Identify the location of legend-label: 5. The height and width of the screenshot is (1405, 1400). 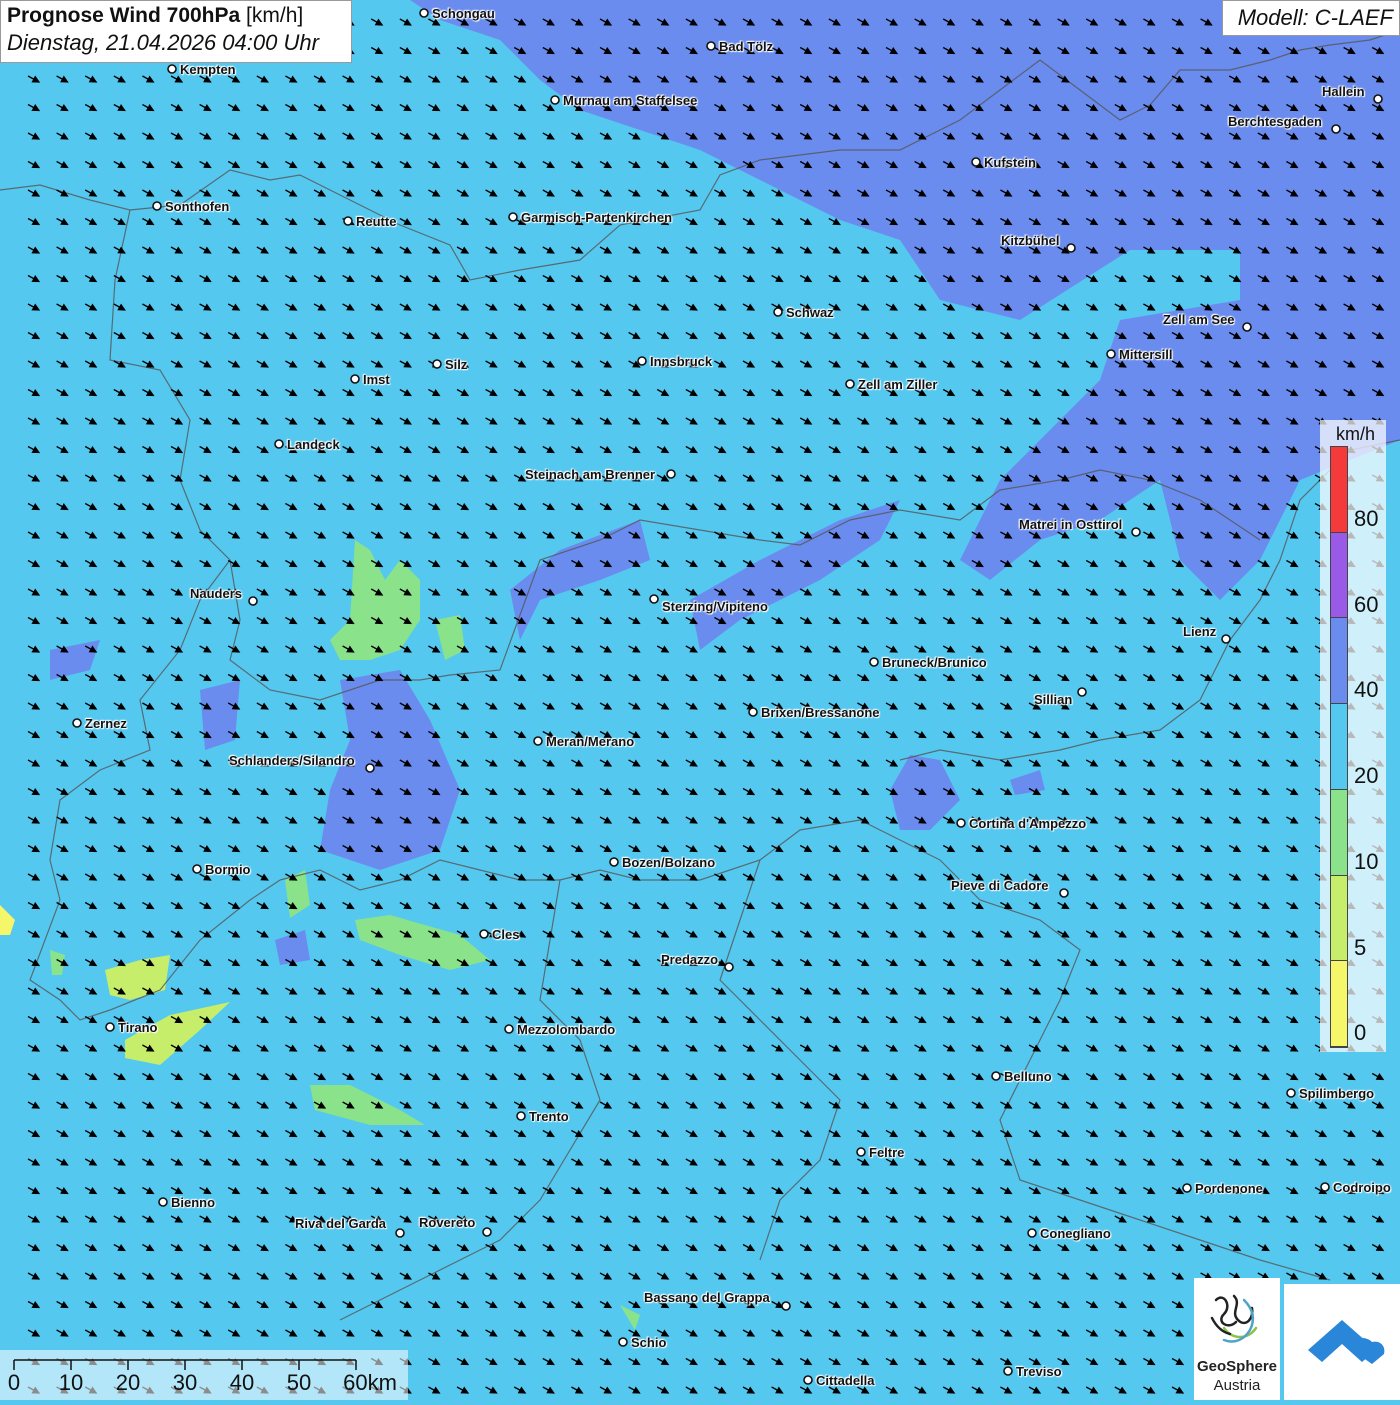
(1360, 947).